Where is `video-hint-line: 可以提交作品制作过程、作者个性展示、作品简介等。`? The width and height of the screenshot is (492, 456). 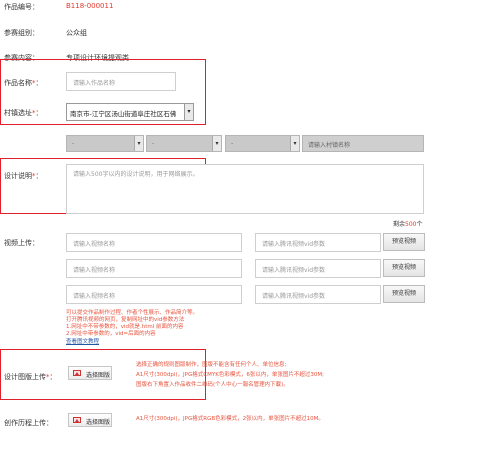
video-hint-line: 可以提交作品制作过程、作者个性展示、作品简介等。 is located at coordinates (132, 313).